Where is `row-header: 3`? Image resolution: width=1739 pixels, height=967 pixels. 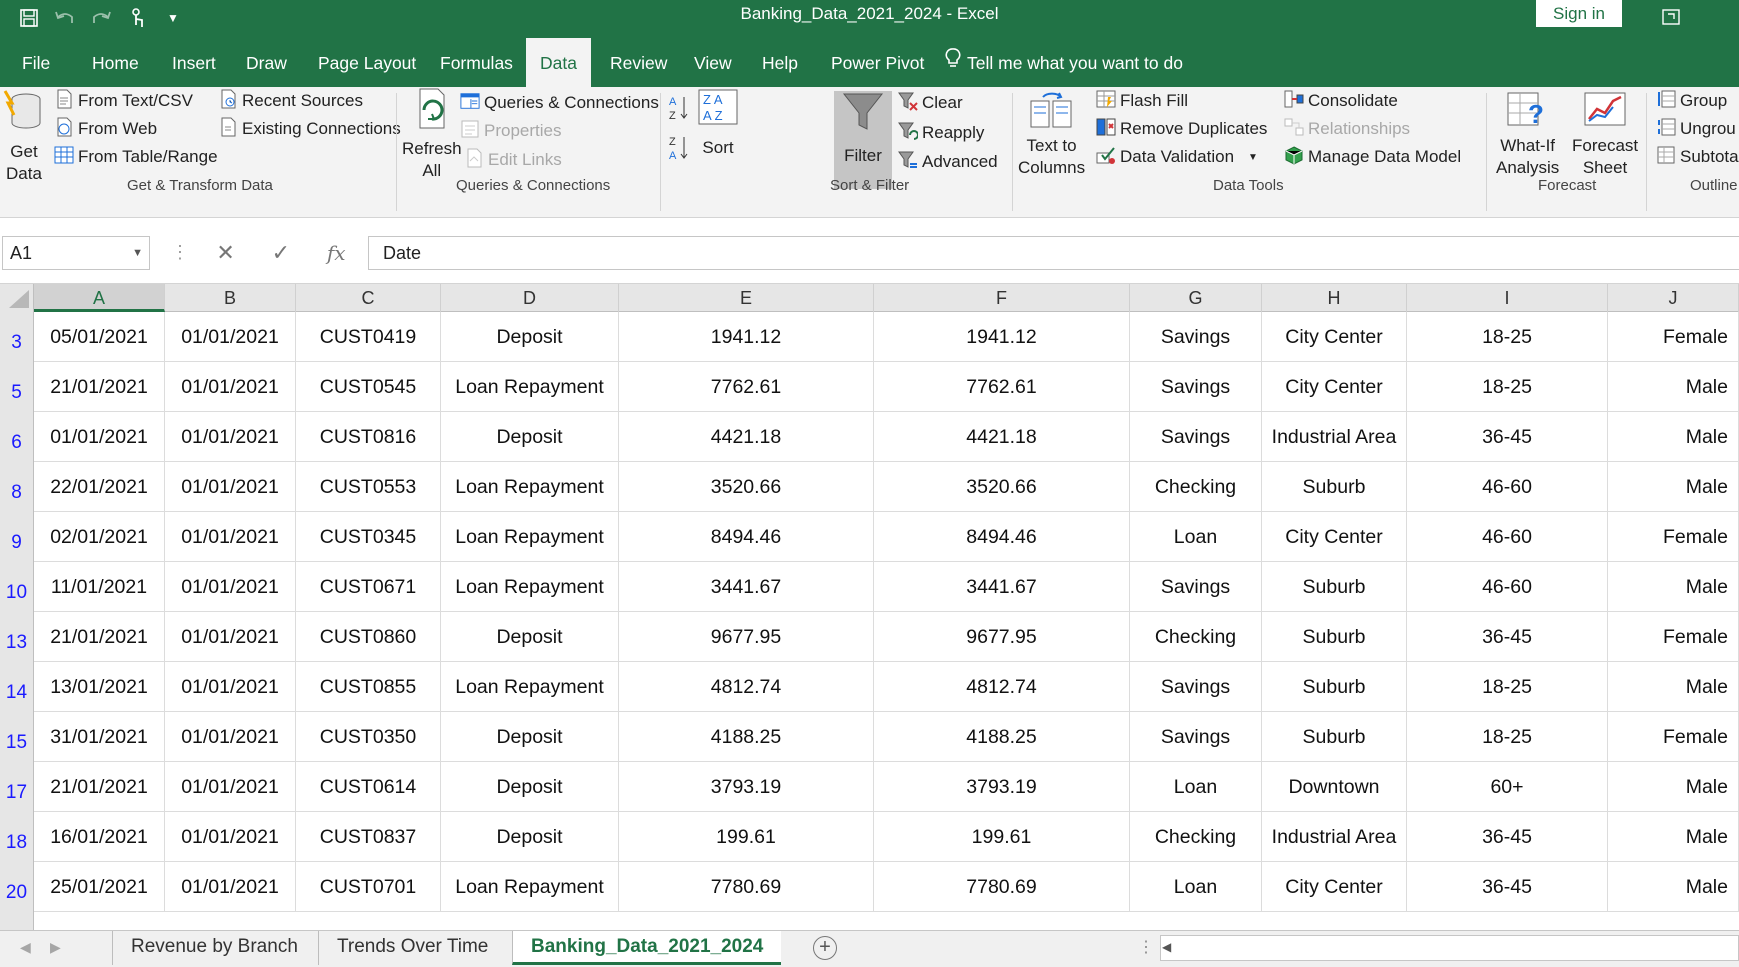 row-header: 3 is located at coordinates (17, 337).